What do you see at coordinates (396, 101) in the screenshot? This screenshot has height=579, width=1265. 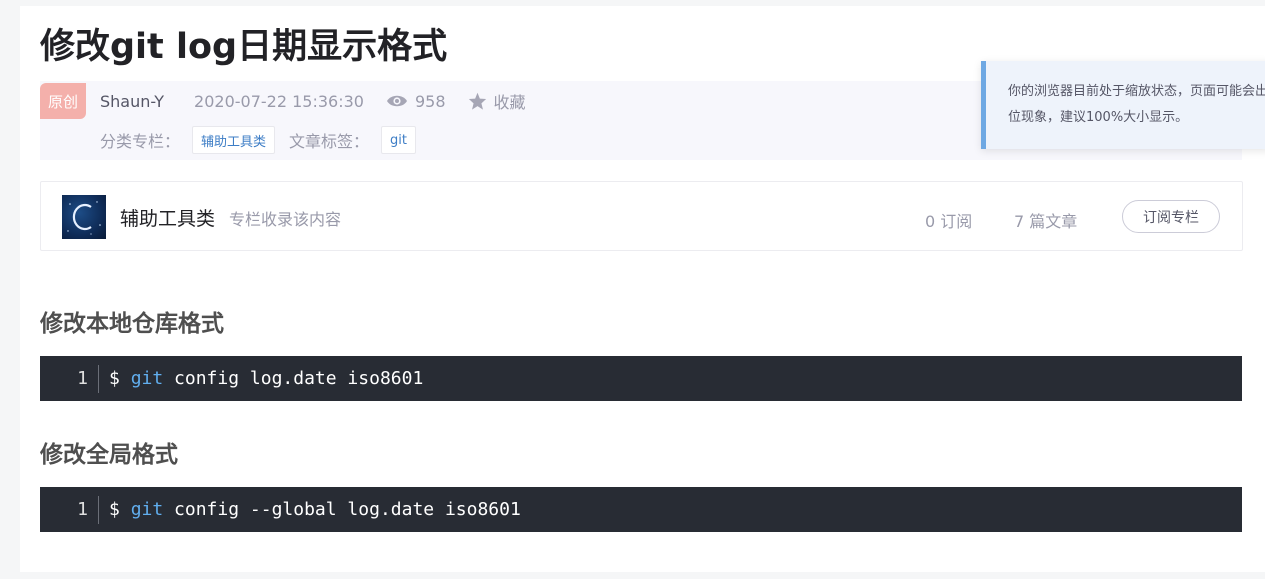 I see `eye-icon` at bounding box center [396, 101].